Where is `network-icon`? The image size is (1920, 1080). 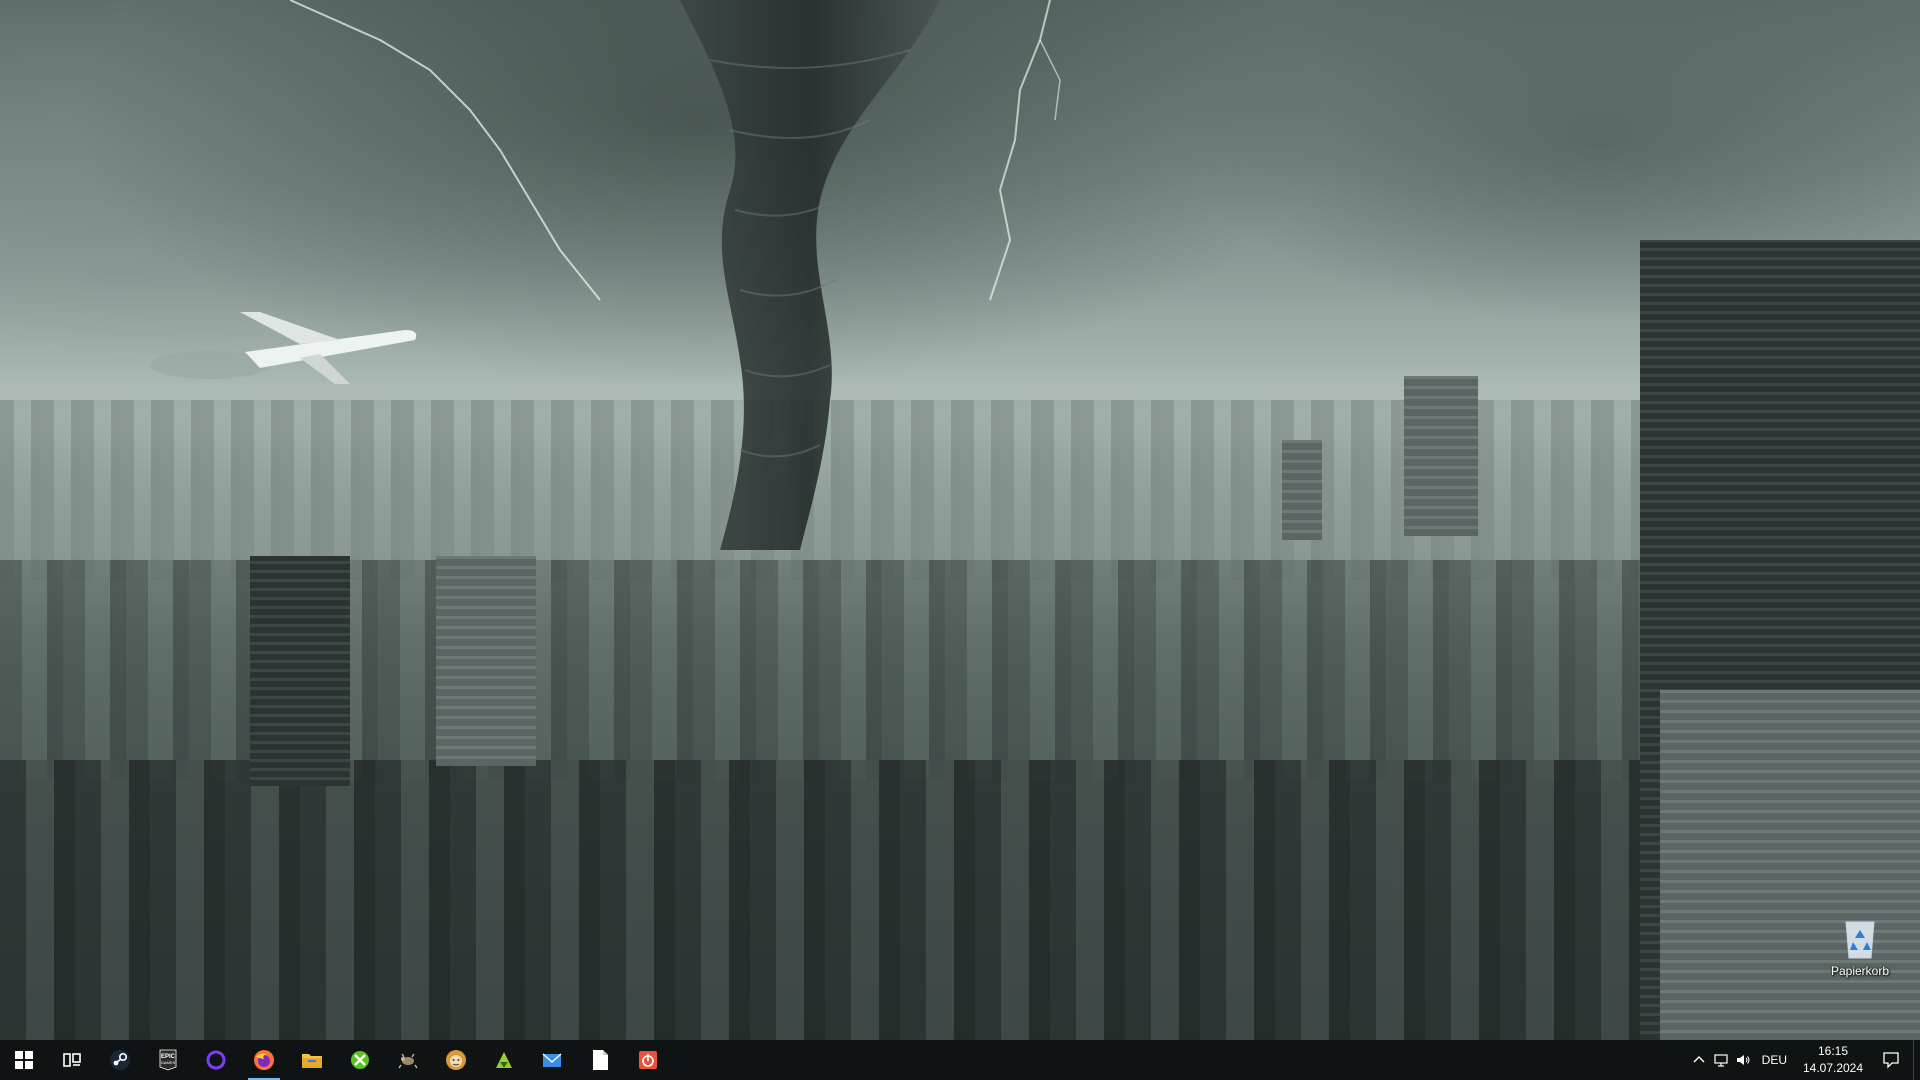
network-icon is located at coordinates (1721, 1060).